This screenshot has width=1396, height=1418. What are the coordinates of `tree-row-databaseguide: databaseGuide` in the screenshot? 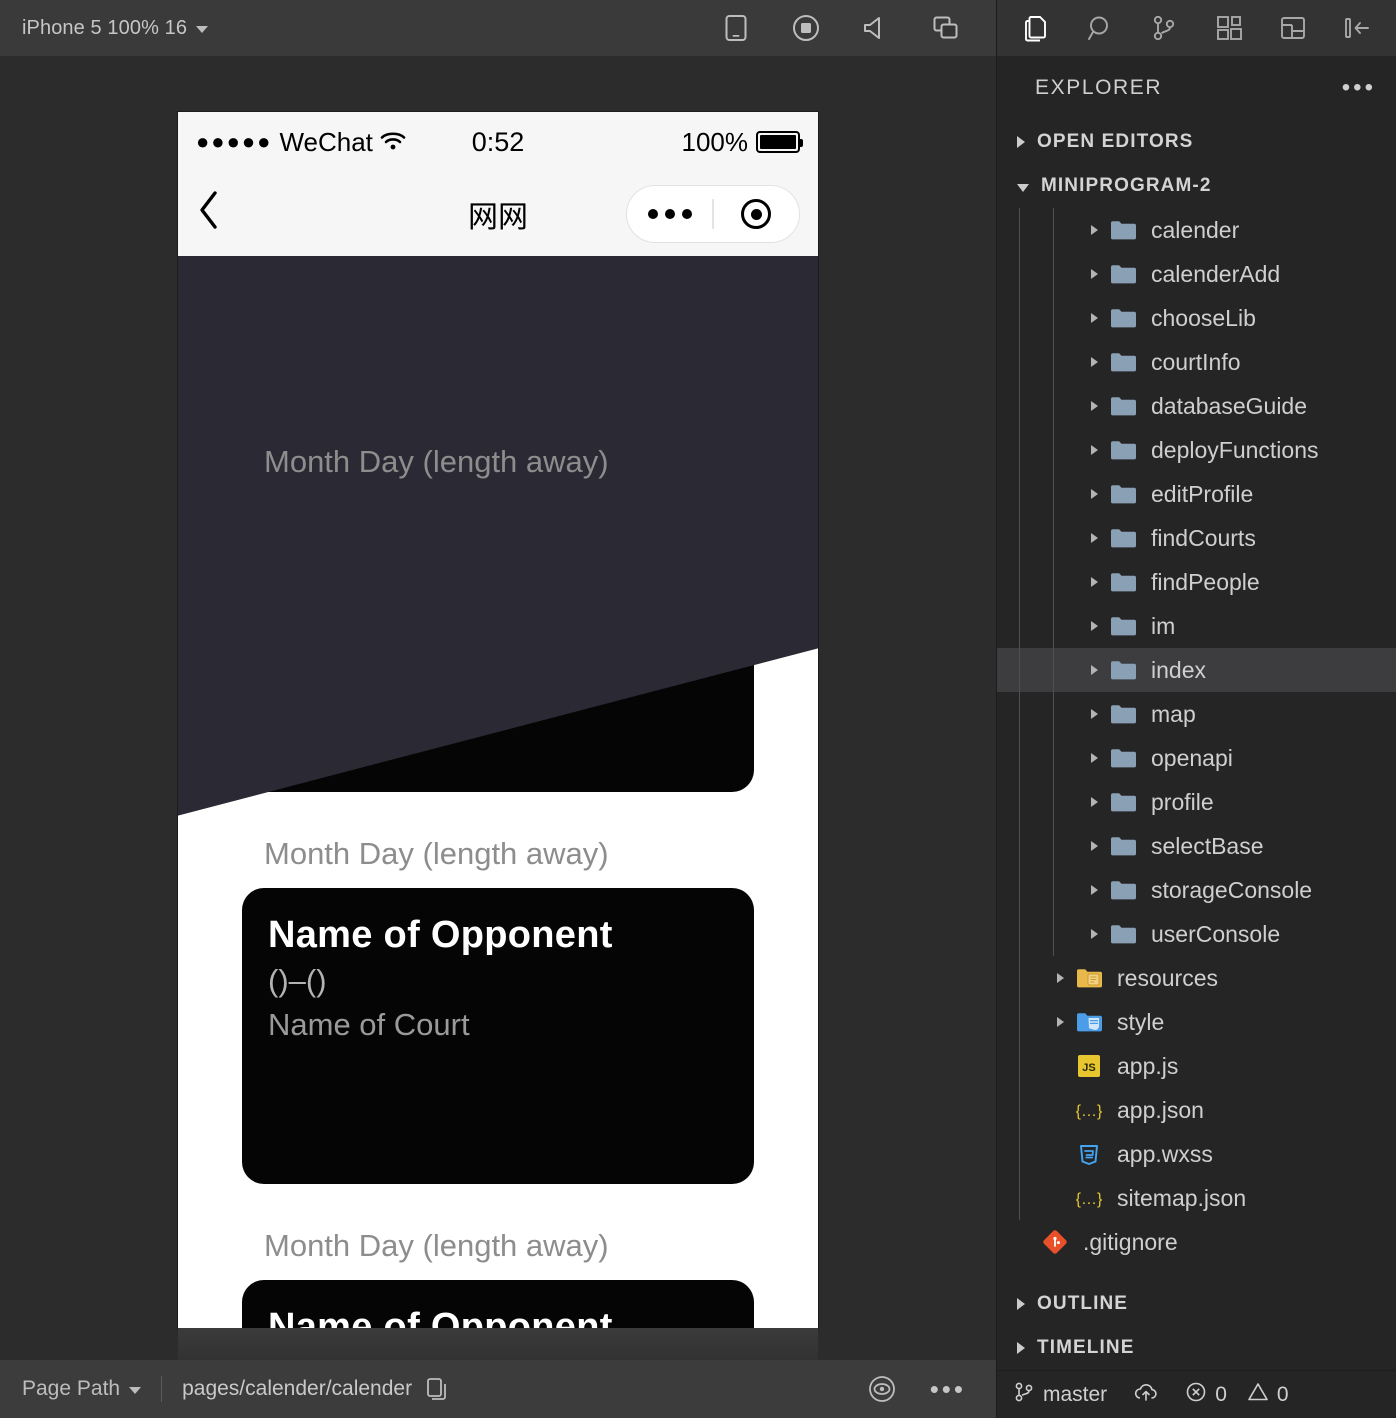 It's located at (1196, 406).